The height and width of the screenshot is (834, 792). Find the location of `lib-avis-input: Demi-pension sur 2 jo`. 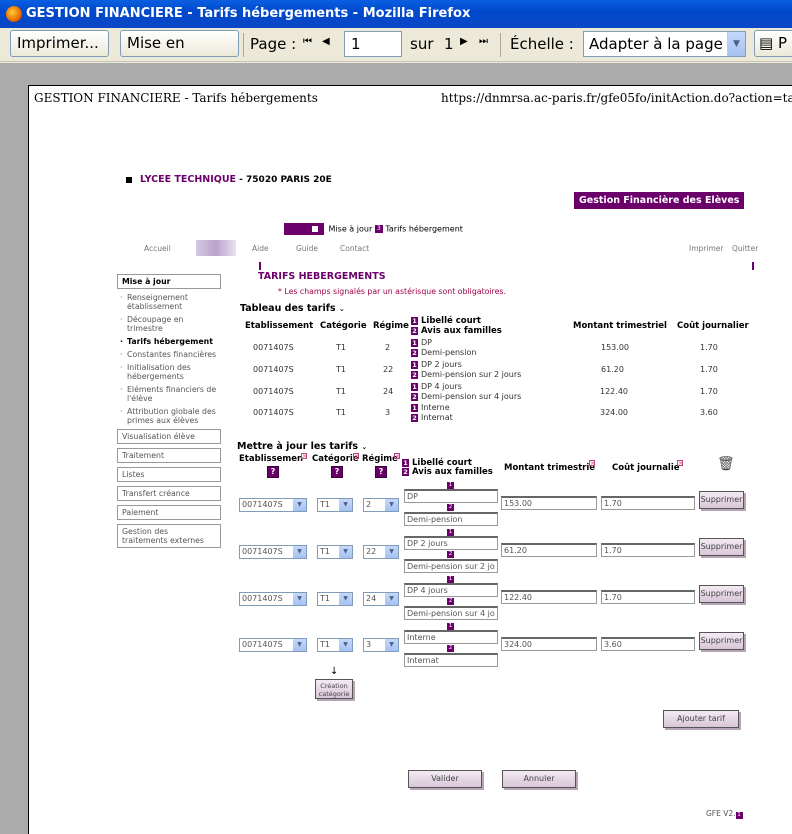

lib-avis-input: Demi-pension sur 2 jo is located at coordinates (451, 566).